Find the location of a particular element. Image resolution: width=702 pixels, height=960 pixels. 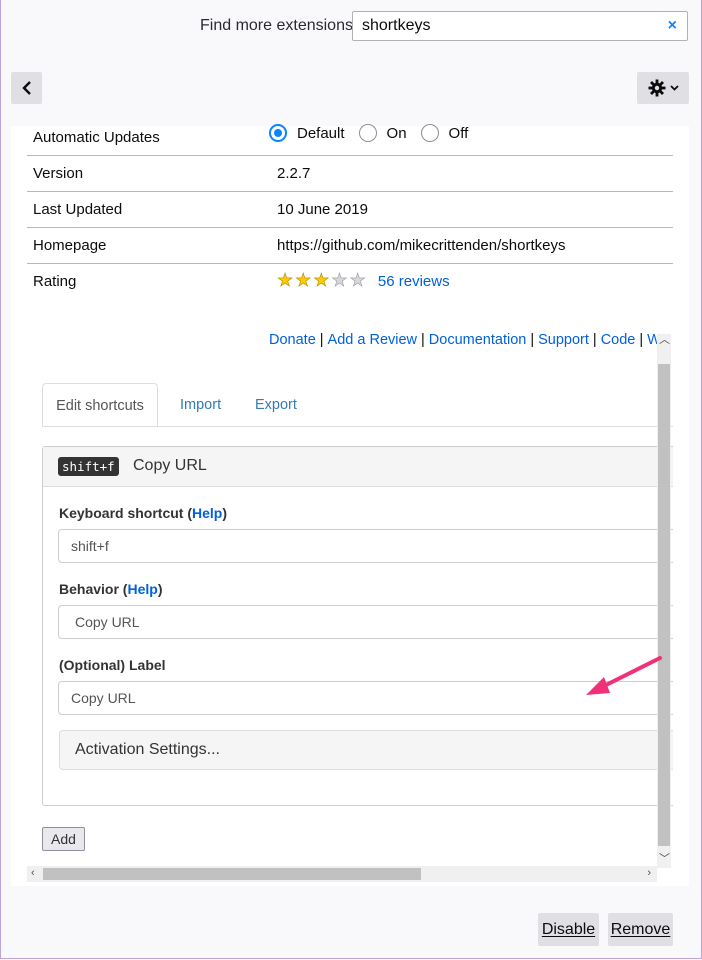

keyboard-shortcut-label: Keyboard shortcut (Help) is located at coordinates (143, 513).